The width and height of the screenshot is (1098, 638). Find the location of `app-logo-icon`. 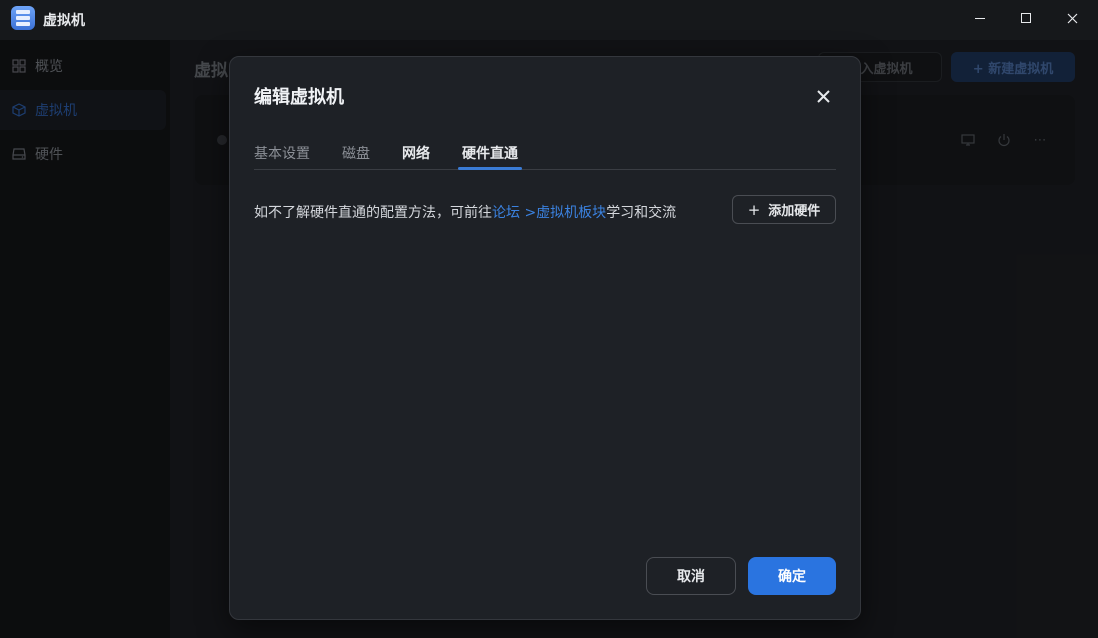

app-logo-icon is located at coordinates (23, 18).